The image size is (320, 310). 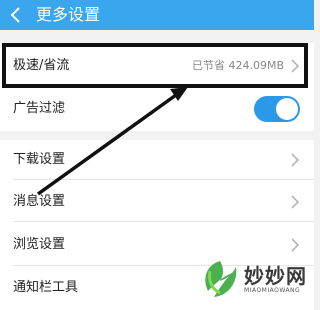 I want to click on watermark-title: 妙妙网, so click(x=275, y=276).